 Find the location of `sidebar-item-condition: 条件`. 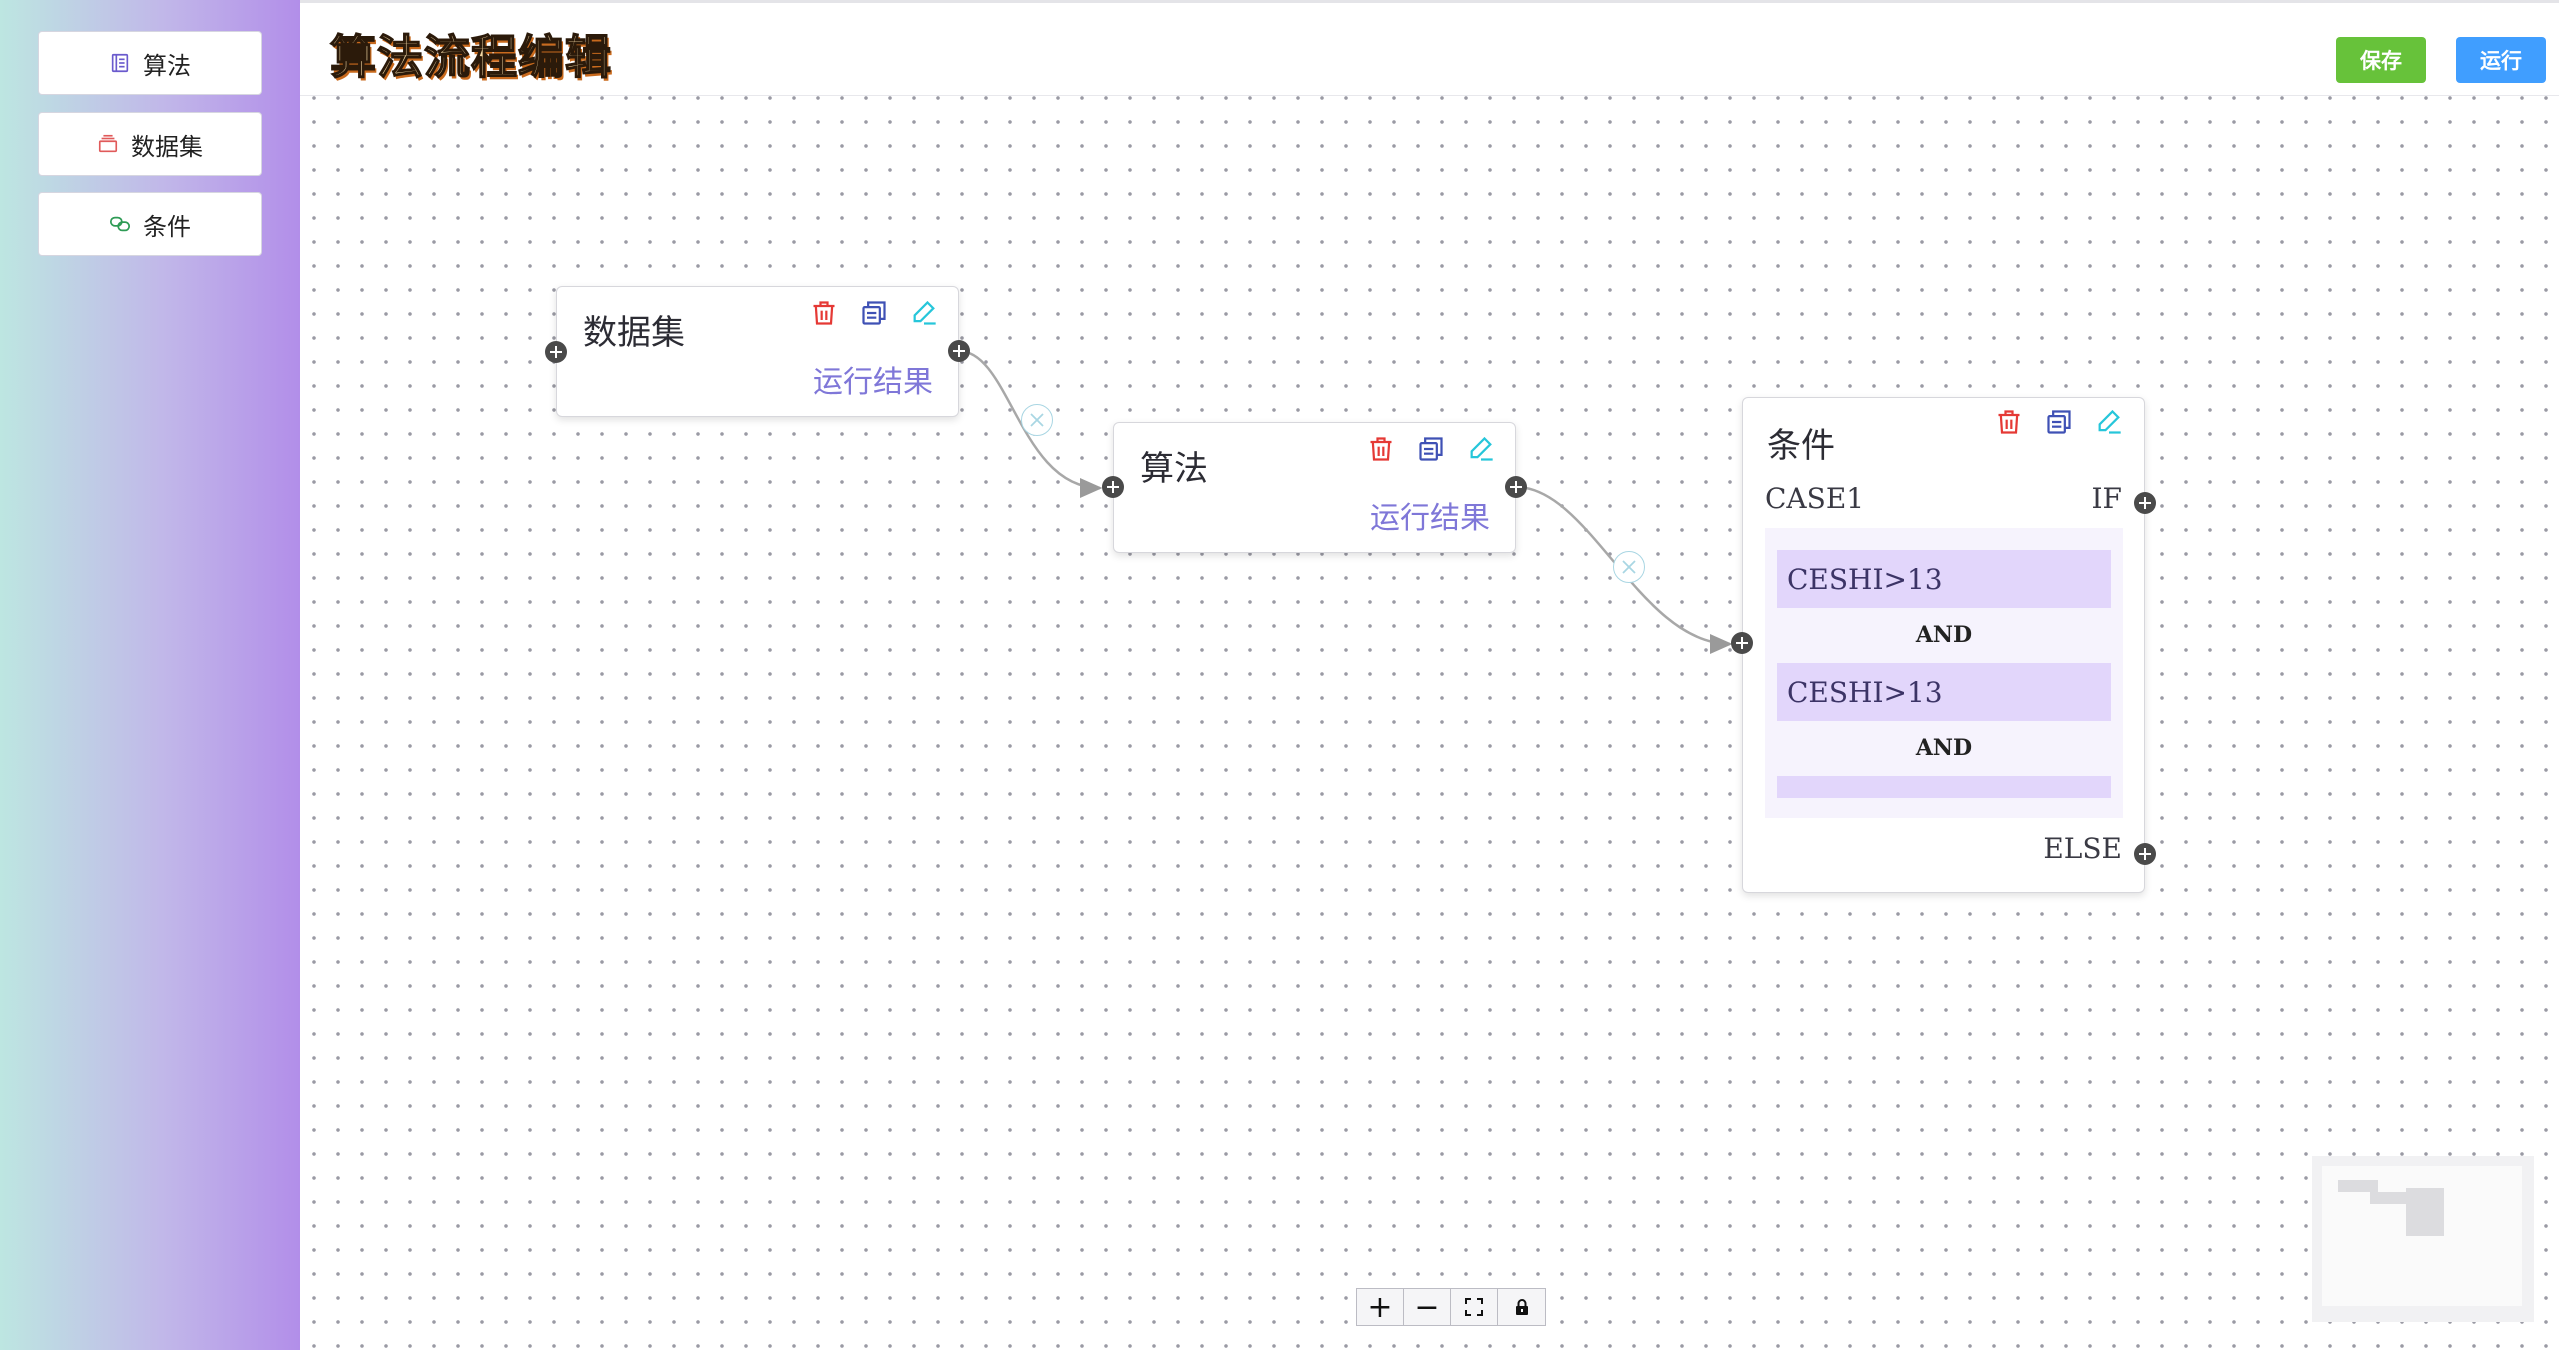

sidebar-item-condition: 条件 is located at coordinates (150, 224).